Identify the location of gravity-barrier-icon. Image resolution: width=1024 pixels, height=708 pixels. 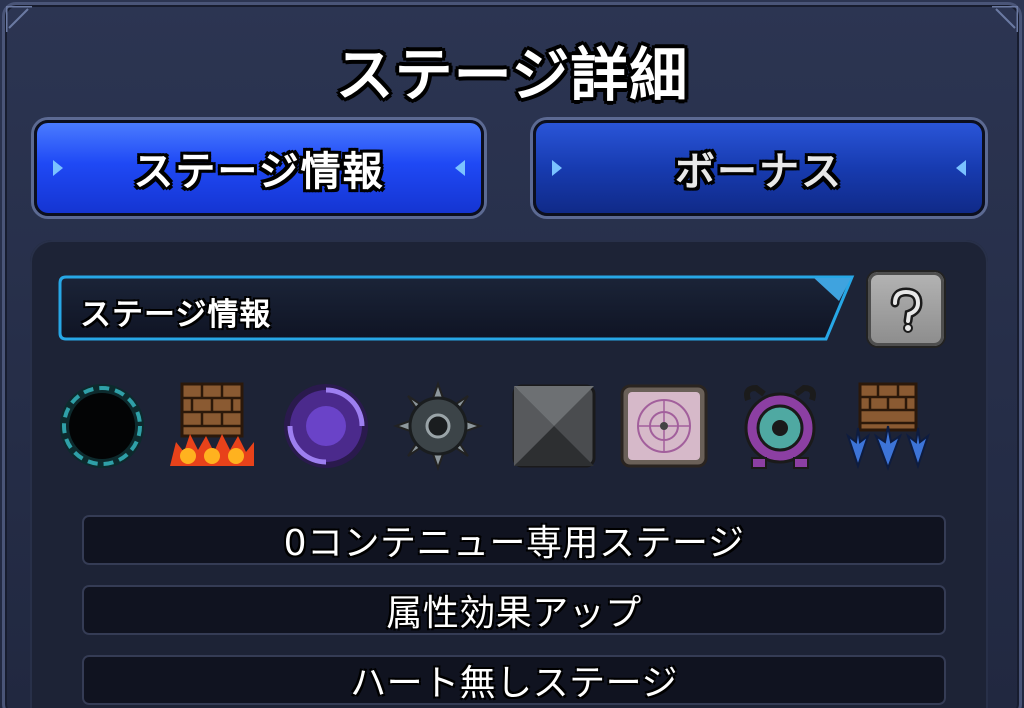
(888, 426).